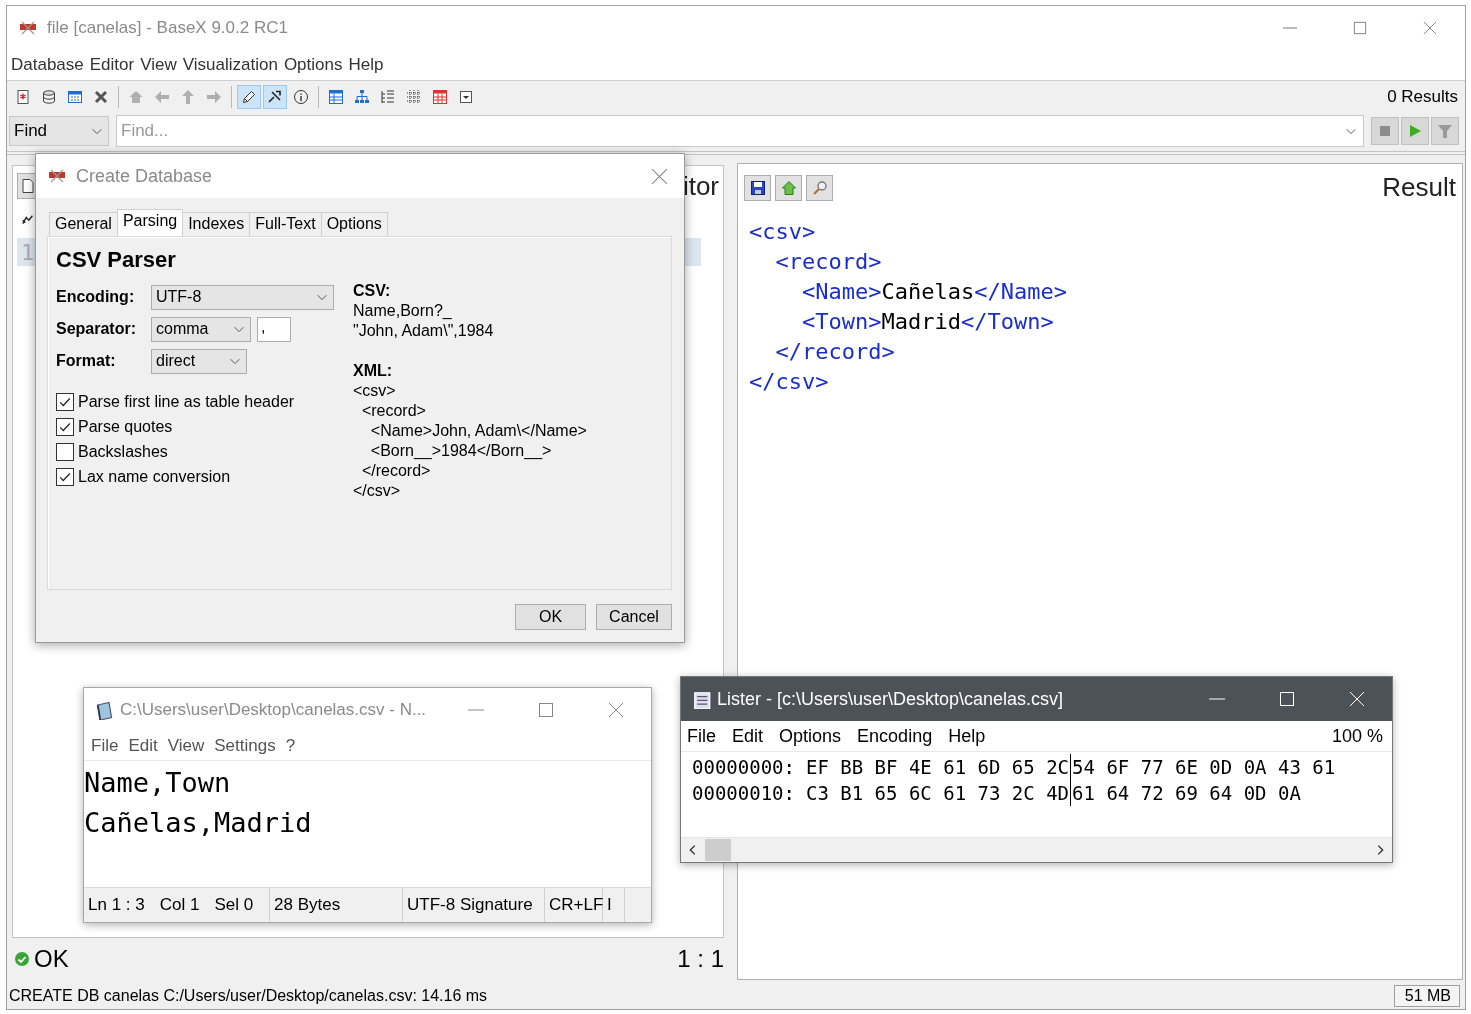  I want to click on horizontal-scrollbar, so click(1036, 849).